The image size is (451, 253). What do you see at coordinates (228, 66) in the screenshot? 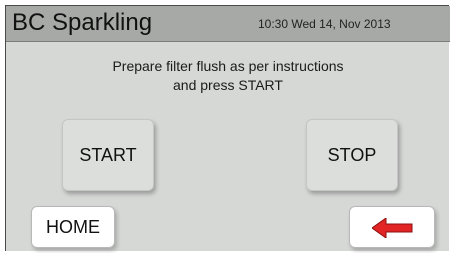
I see `instructions-line-1: Prepare filter flush as per instructions` at bounding box center [228, 66].